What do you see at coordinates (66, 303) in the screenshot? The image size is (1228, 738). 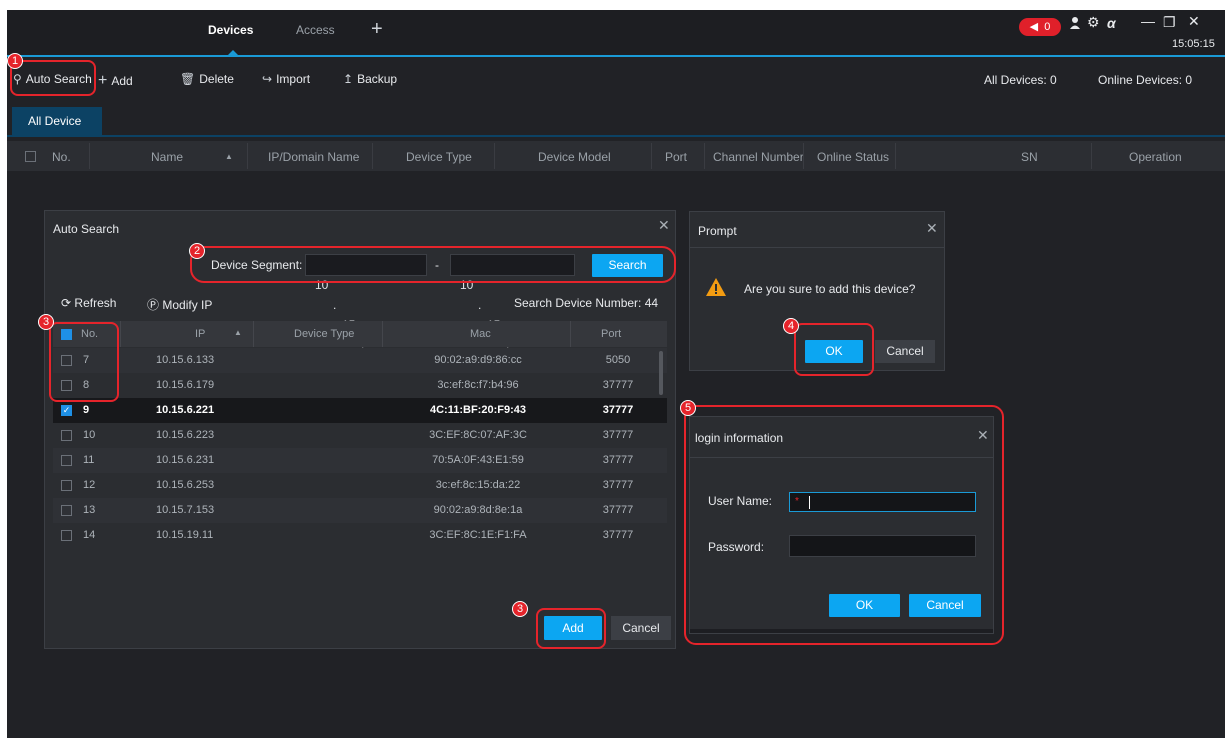 I see `refresh-icon: ⟳` at bounding box center [66, 303].